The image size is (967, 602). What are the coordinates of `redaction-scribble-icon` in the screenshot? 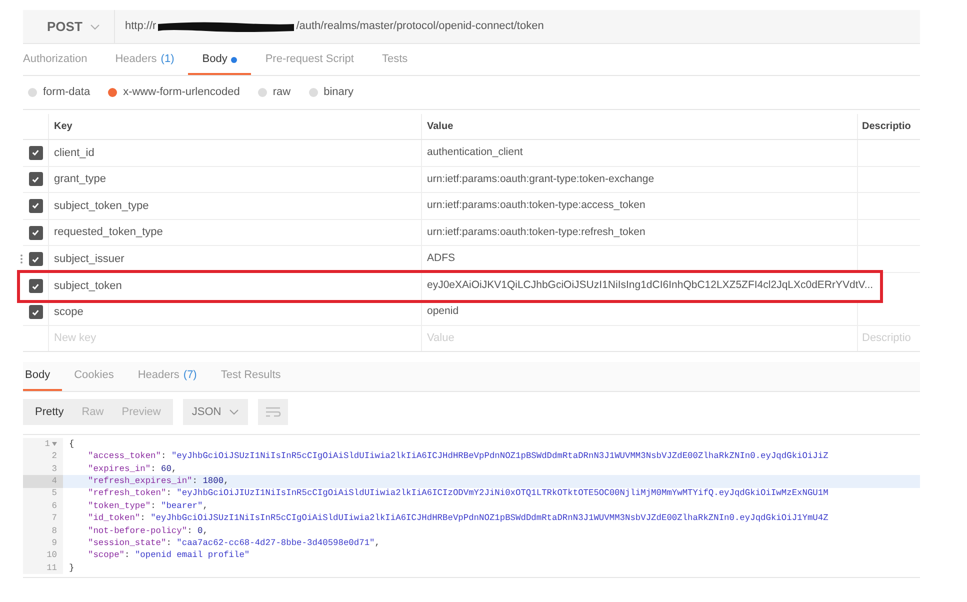 It's located at (226, 26).